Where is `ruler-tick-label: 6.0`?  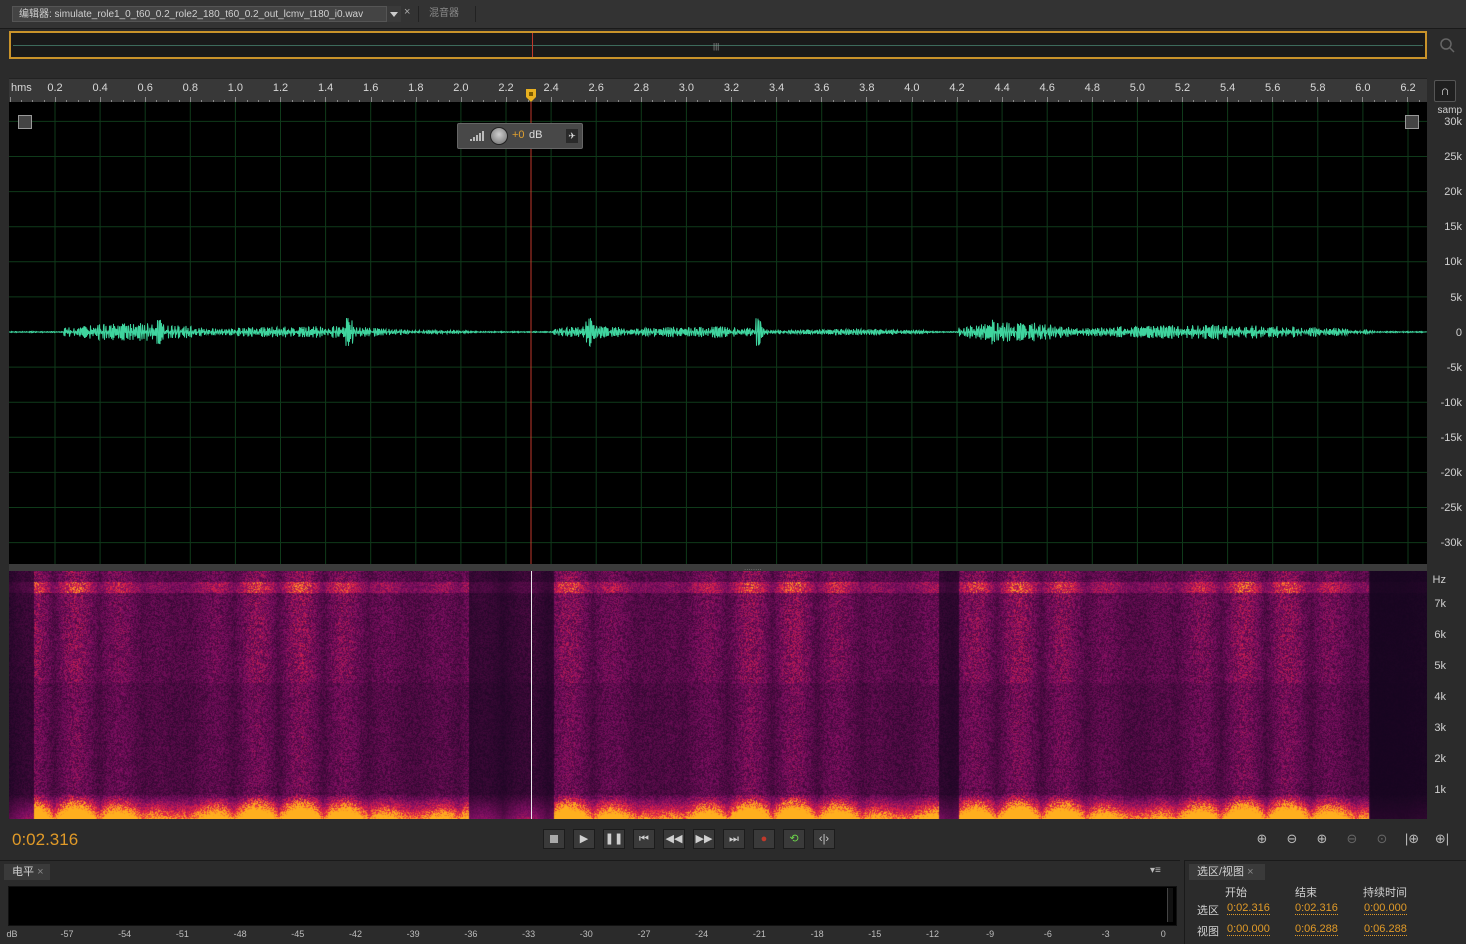
ruler-tick-label: 6.0 is located at coordinates (1363, 88).